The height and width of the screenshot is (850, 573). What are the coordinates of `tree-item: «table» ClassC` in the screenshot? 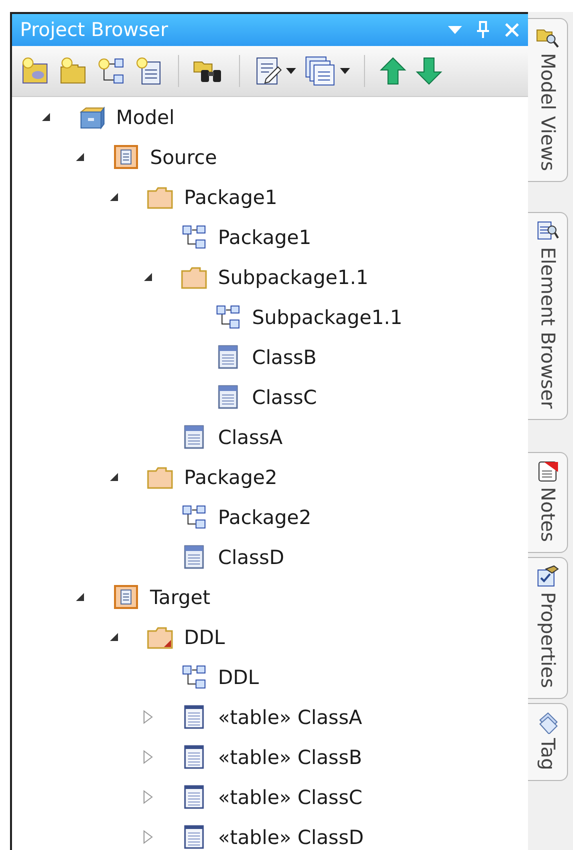 It's located at (290, 797).